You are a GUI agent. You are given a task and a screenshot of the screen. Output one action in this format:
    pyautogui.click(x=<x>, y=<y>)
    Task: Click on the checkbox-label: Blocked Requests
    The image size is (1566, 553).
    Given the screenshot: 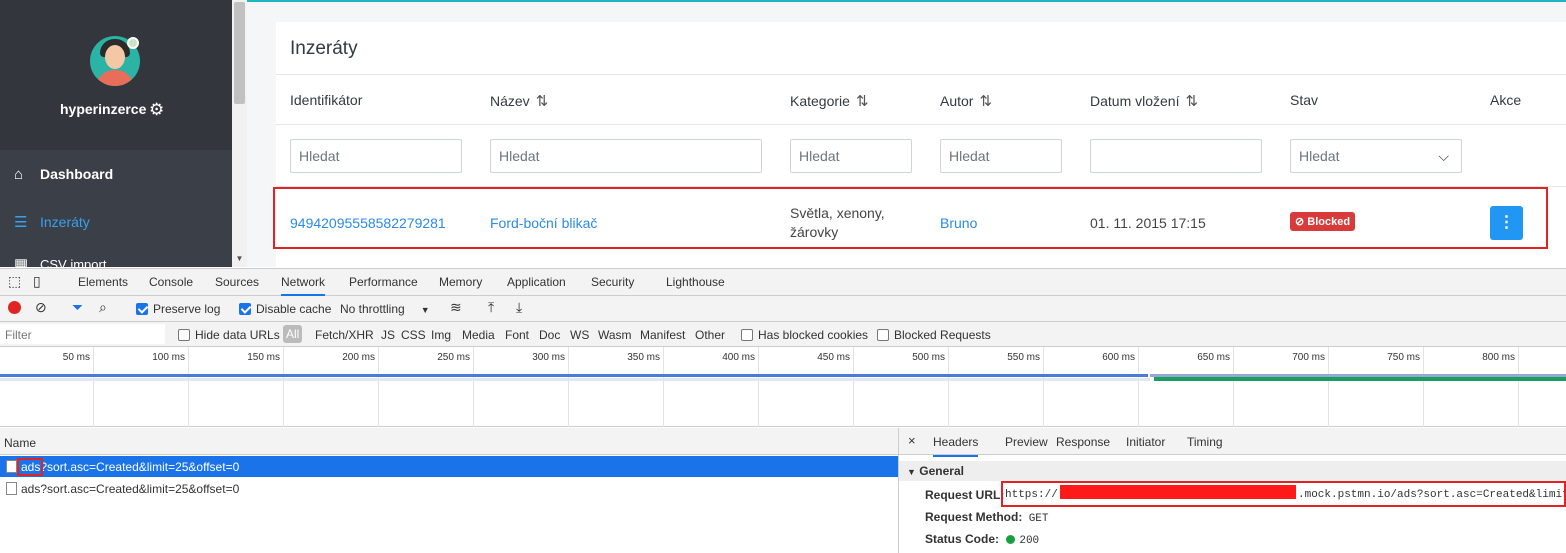 What is the action you would take?
    pyautogui.click(x=942, y=335)
    